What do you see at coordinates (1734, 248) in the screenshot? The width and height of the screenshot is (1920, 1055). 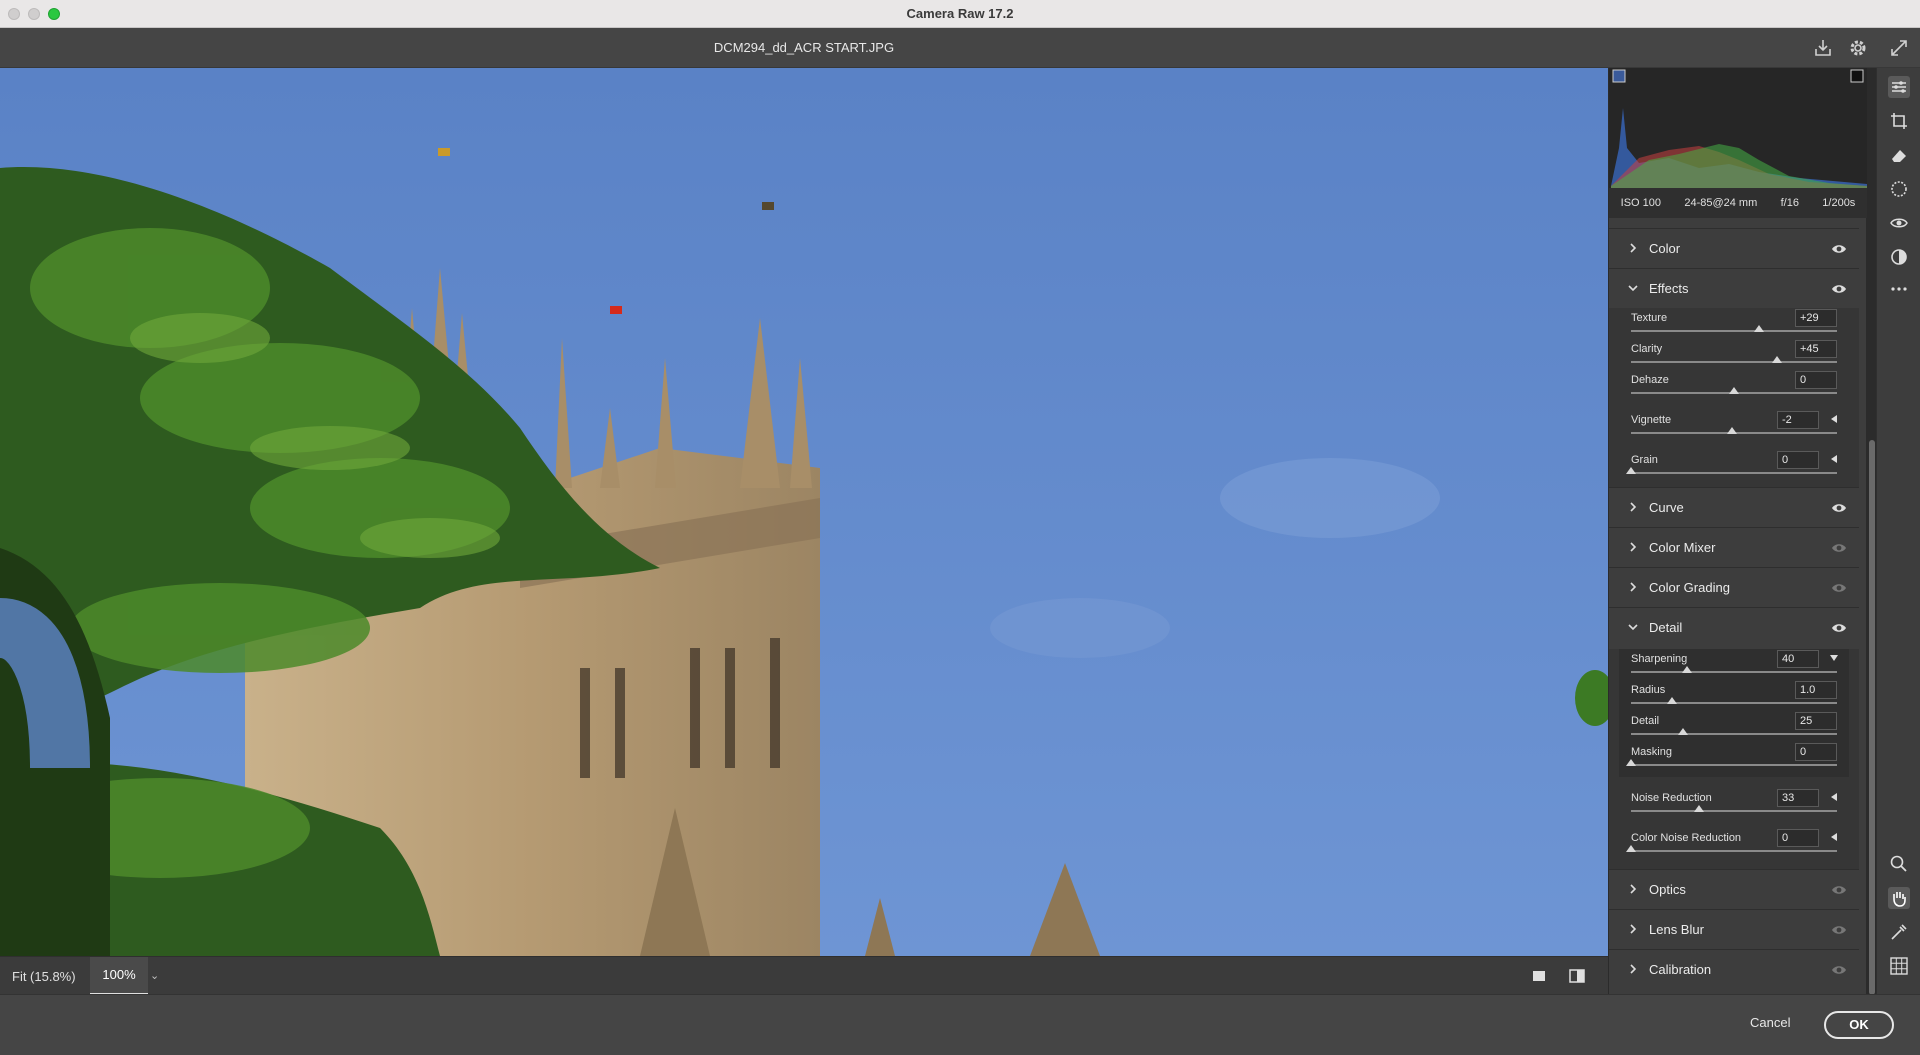 I see `section-color: Color` at bounding box center [1734, 248].